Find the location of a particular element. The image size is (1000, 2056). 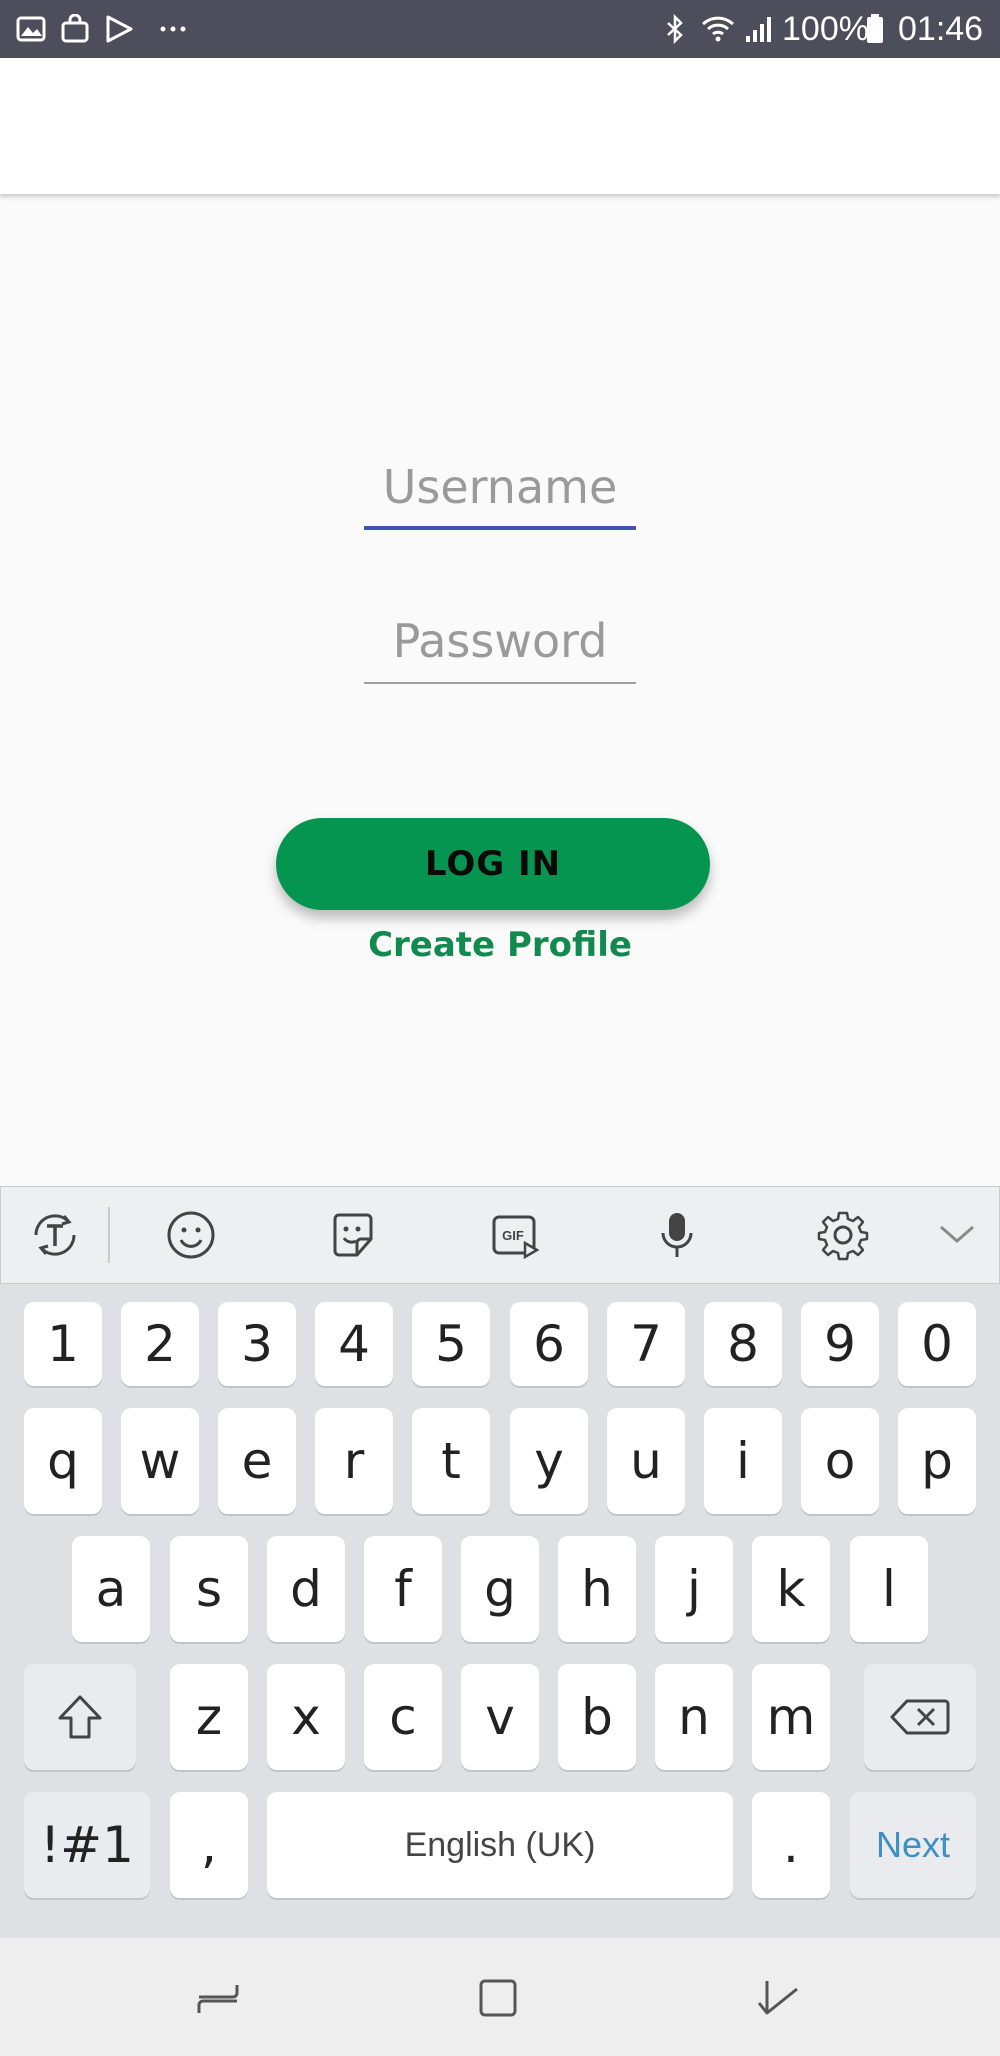

comma-key: , is located at coordinates (209, 1845).